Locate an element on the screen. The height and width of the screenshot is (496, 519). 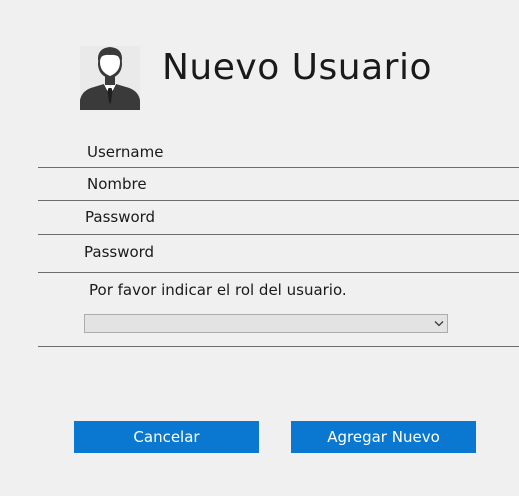
username-label: Username is located at coordinates (125, 152).